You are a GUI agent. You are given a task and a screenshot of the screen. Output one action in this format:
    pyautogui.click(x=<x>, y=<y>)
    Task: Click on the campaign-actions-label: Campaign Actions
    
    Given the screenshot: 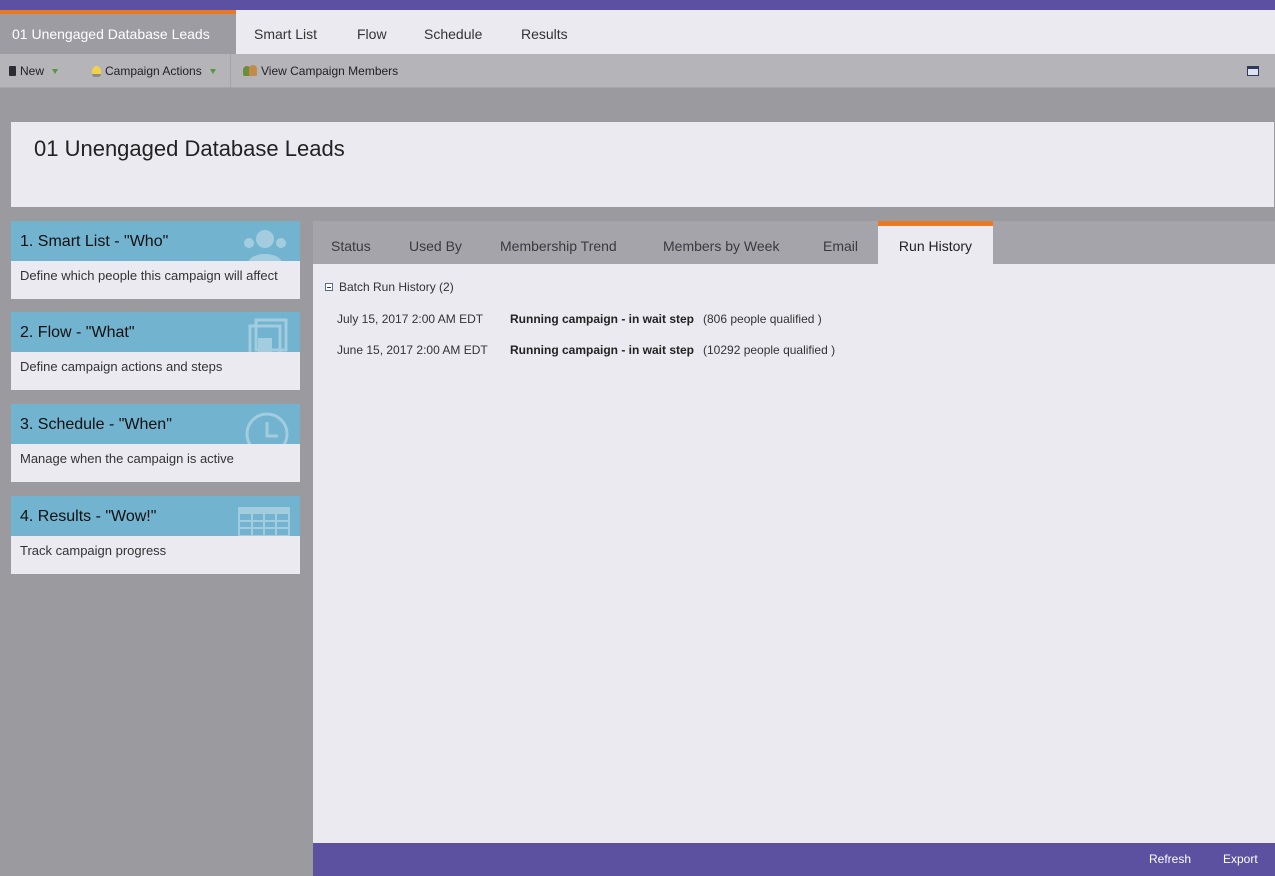 What is the action you would take?
    pyautogui.click(x=153, y=70)
    